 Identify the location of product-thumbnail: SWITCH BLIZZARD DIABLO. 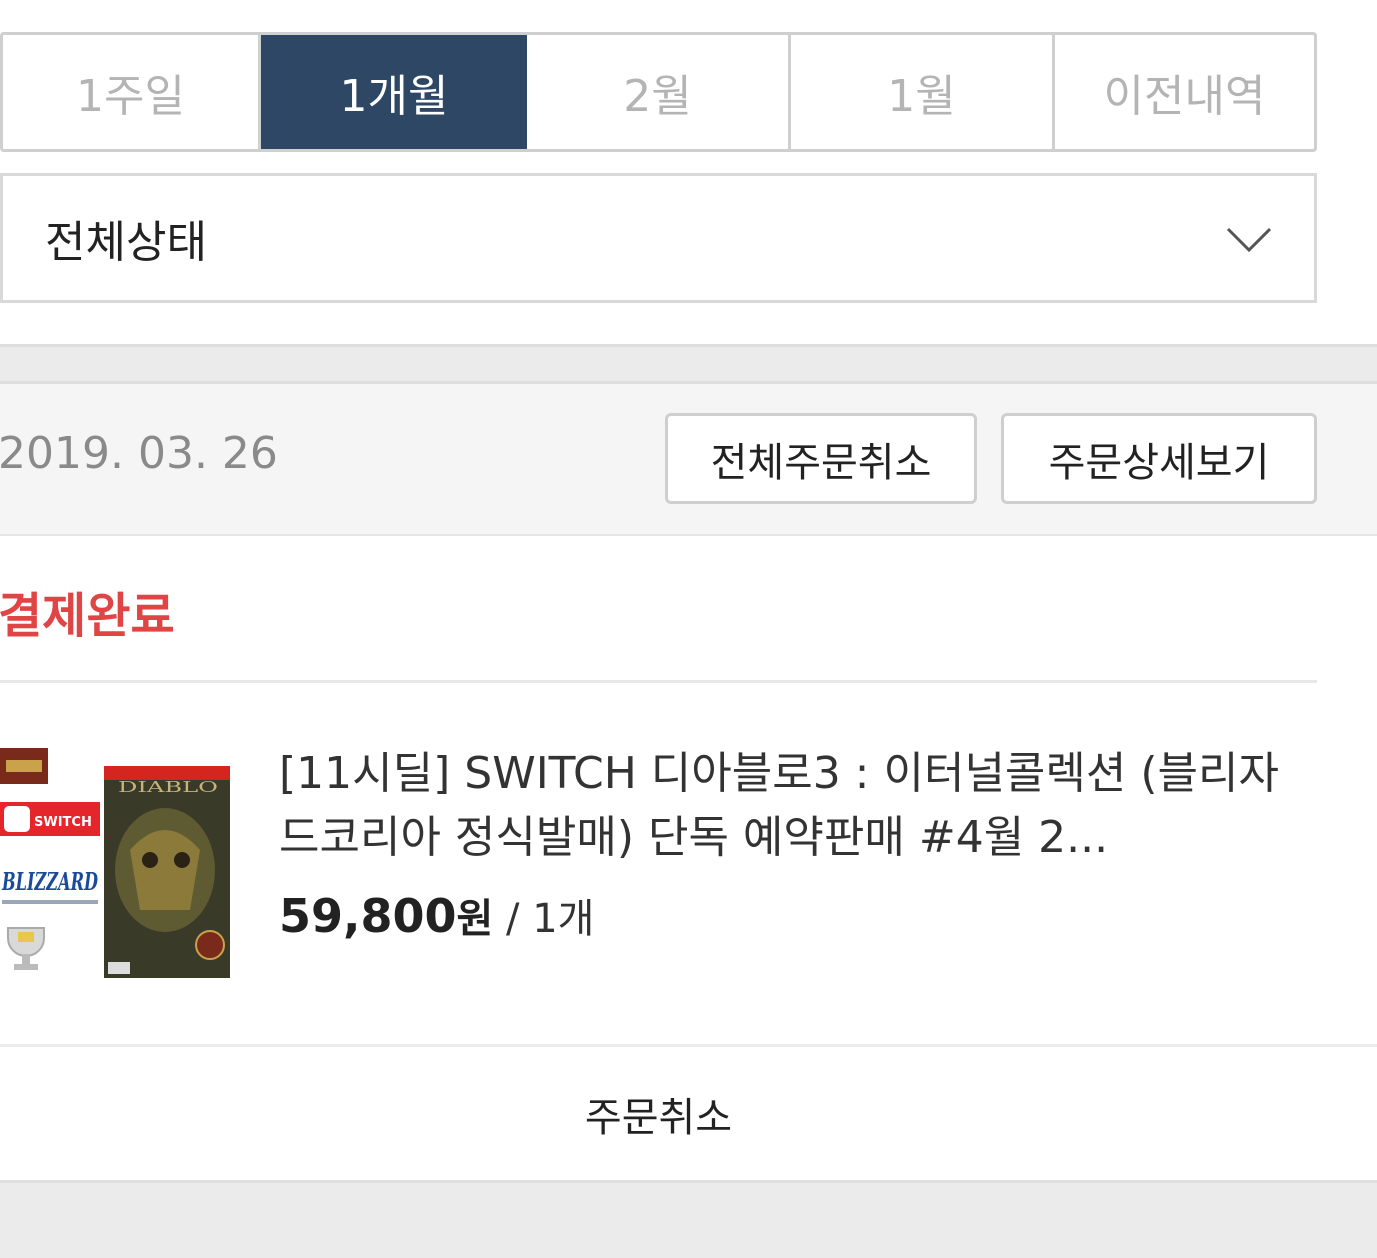
(117, 860).